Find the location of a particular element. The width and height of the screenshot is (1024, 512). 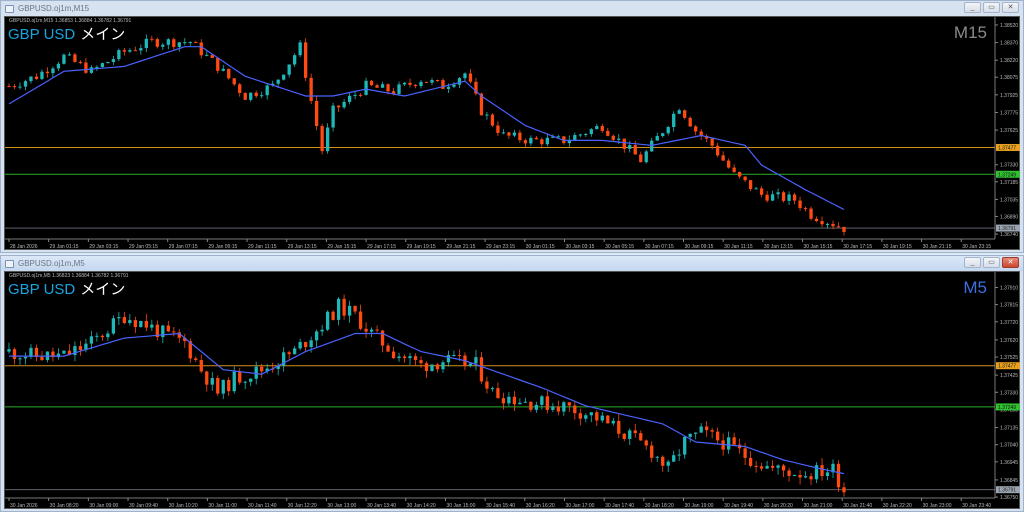

symbol-label: GBP USD メイン is located at coordinates (66, 33).